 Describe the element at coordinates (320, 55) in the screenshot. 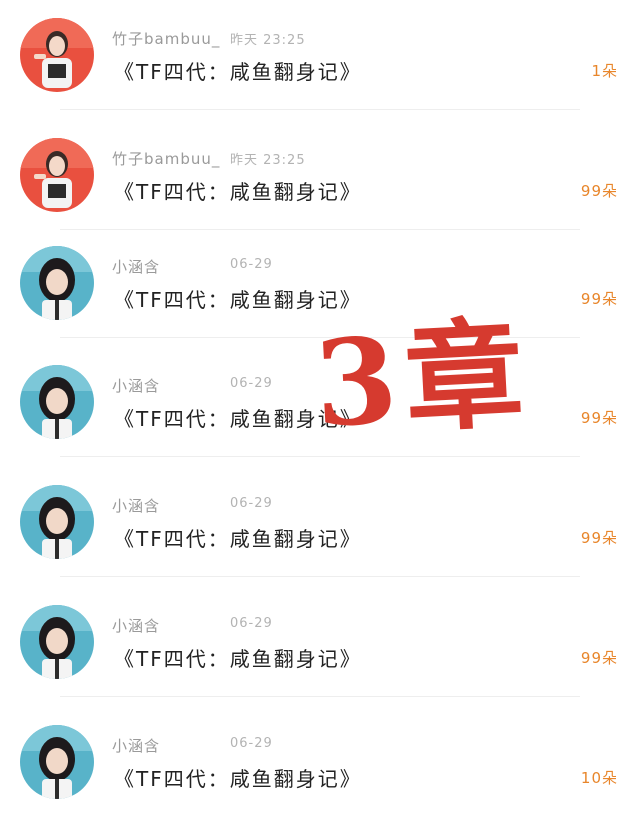

I see `list-item: 竹子bambuu_ 昨天 23:25 《TF四代：咸鱼翻身记》 1朵` at that location.